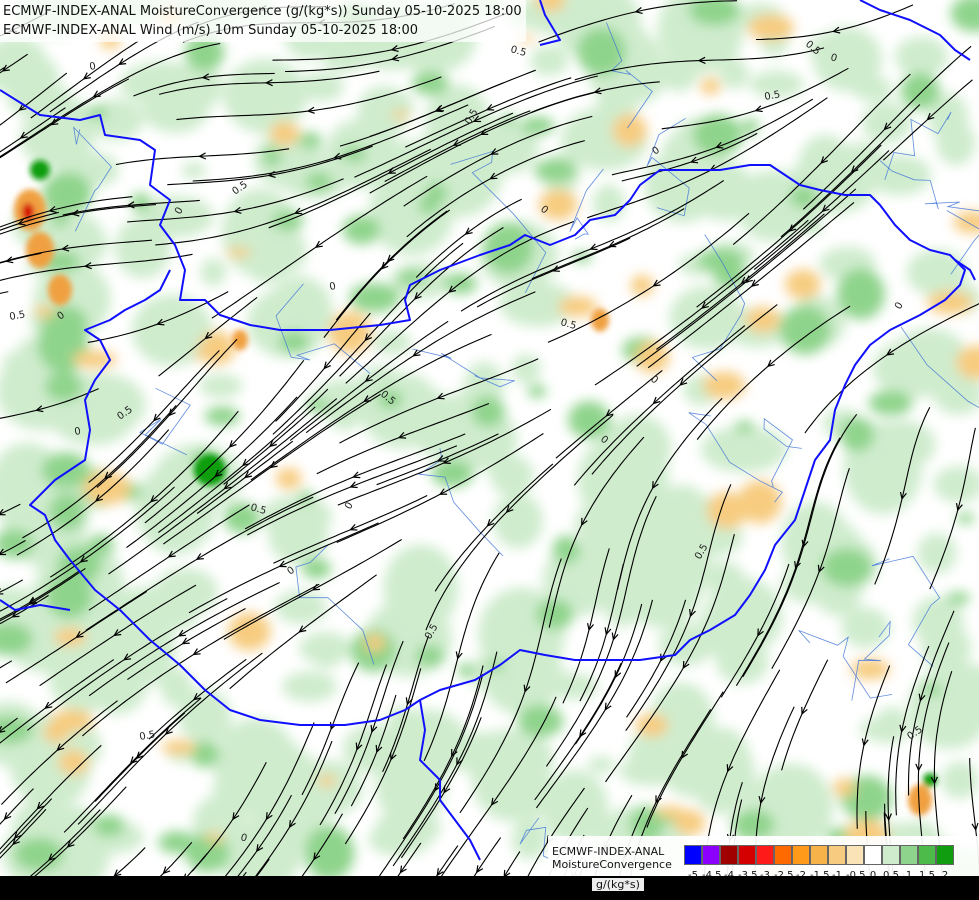 The width and height of the screenshot is (979, 900). Describe the element at coordinates (618, 884) in the screenshot. I see `legend-units: g/(kg*s)` at that location.